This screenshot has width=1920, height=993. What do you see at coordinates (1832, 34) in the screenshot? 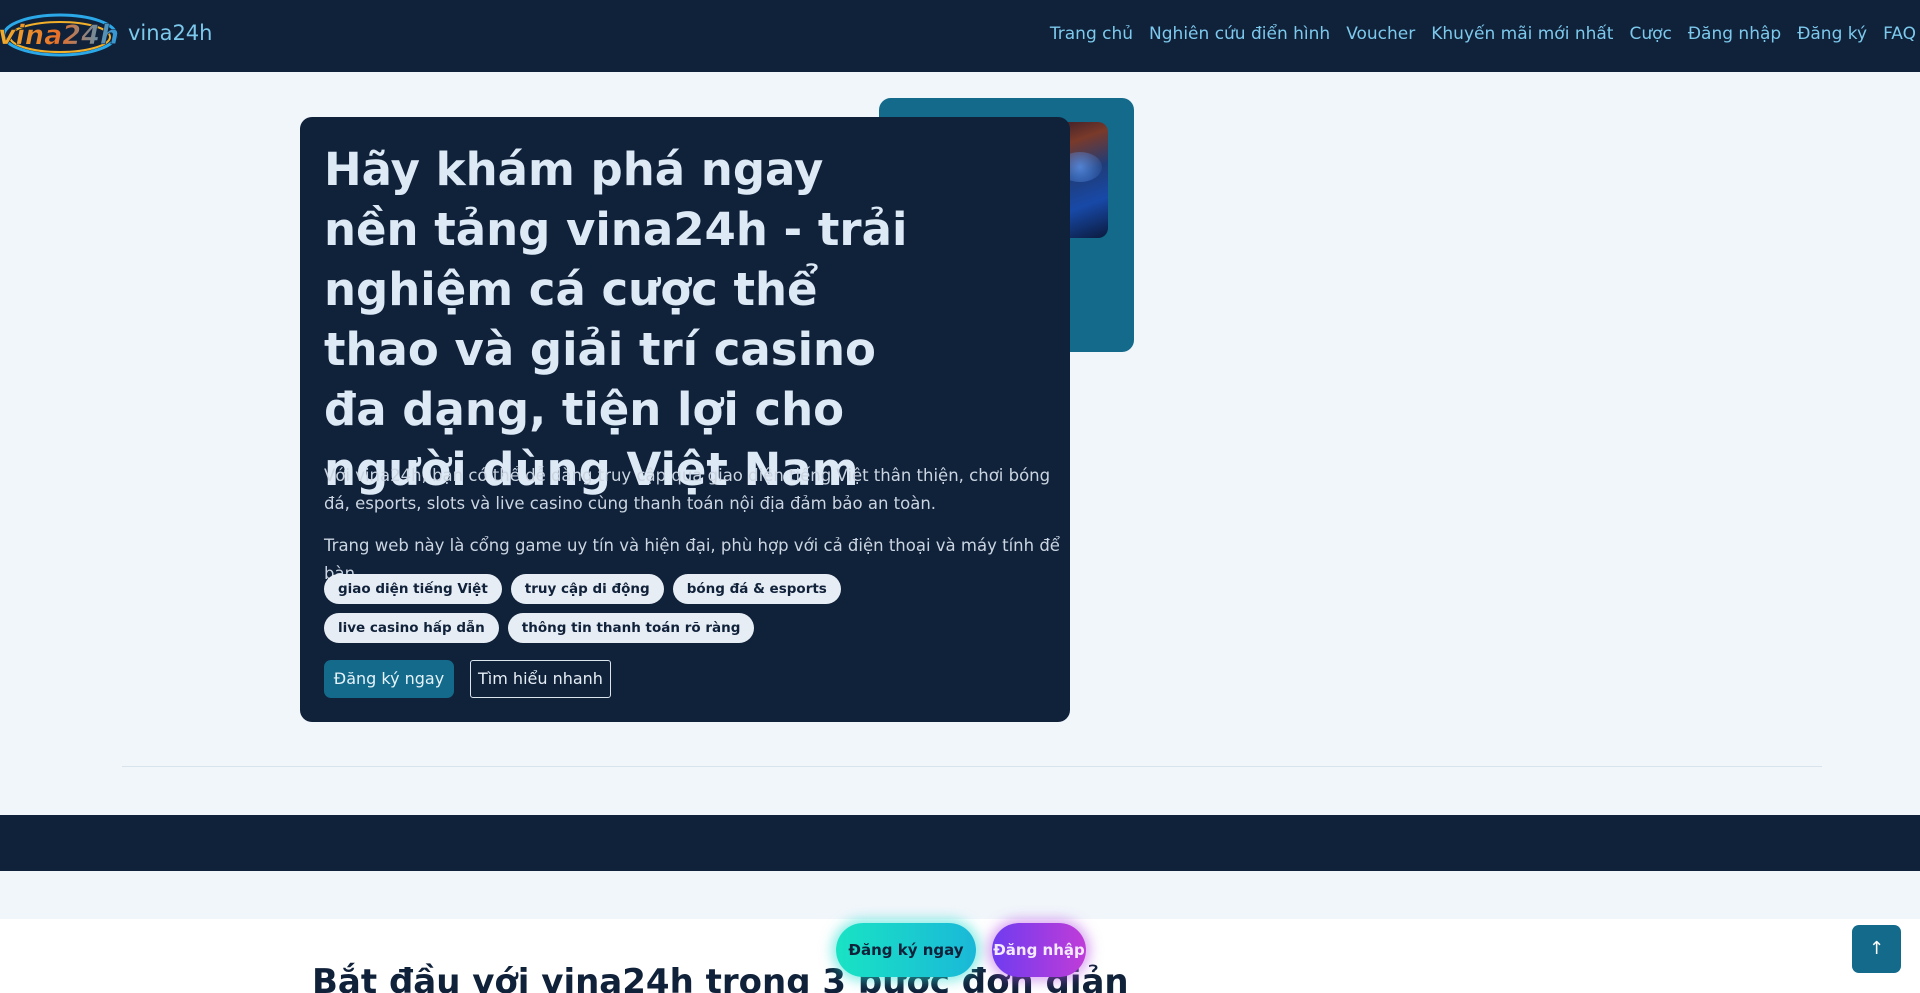
I see `nav-dang-ky: Đăng ký` at bounding box center [1832, 34].